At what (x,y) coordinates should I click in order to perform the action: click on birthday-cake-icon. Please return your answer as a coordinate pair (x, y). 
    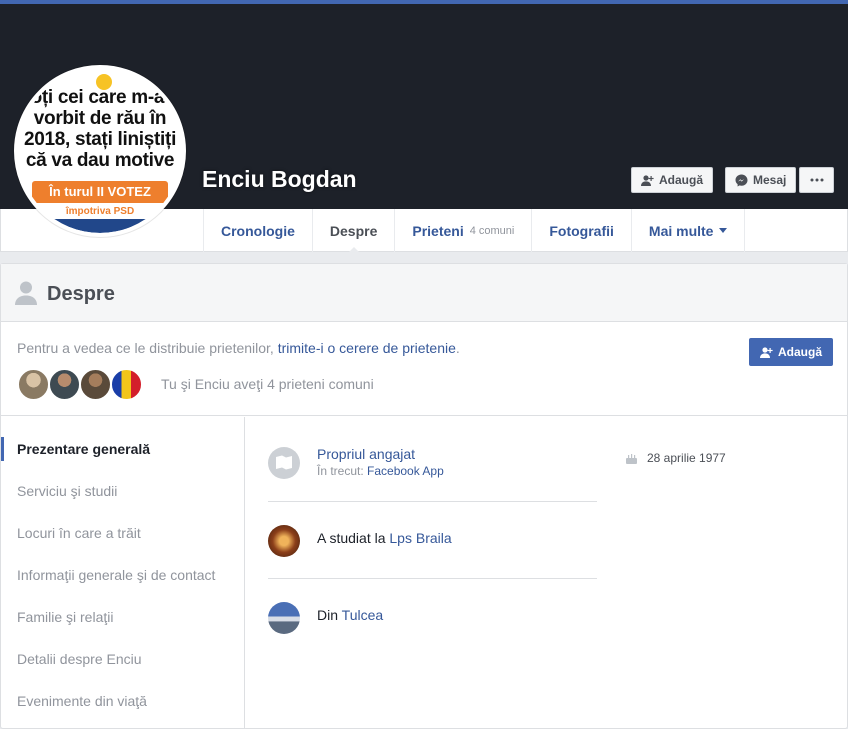
    Looking at the image, I should click on (631, 458).